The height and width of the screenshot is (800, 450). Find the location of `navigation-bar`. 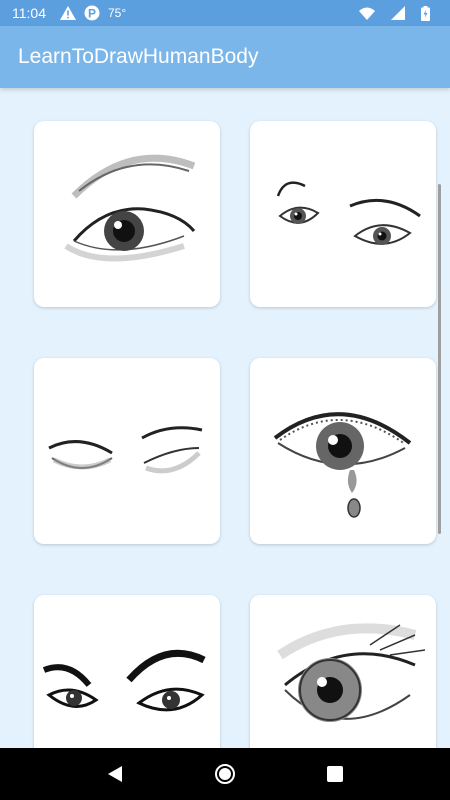

navigation-bar is located at coordinates (225, 774).